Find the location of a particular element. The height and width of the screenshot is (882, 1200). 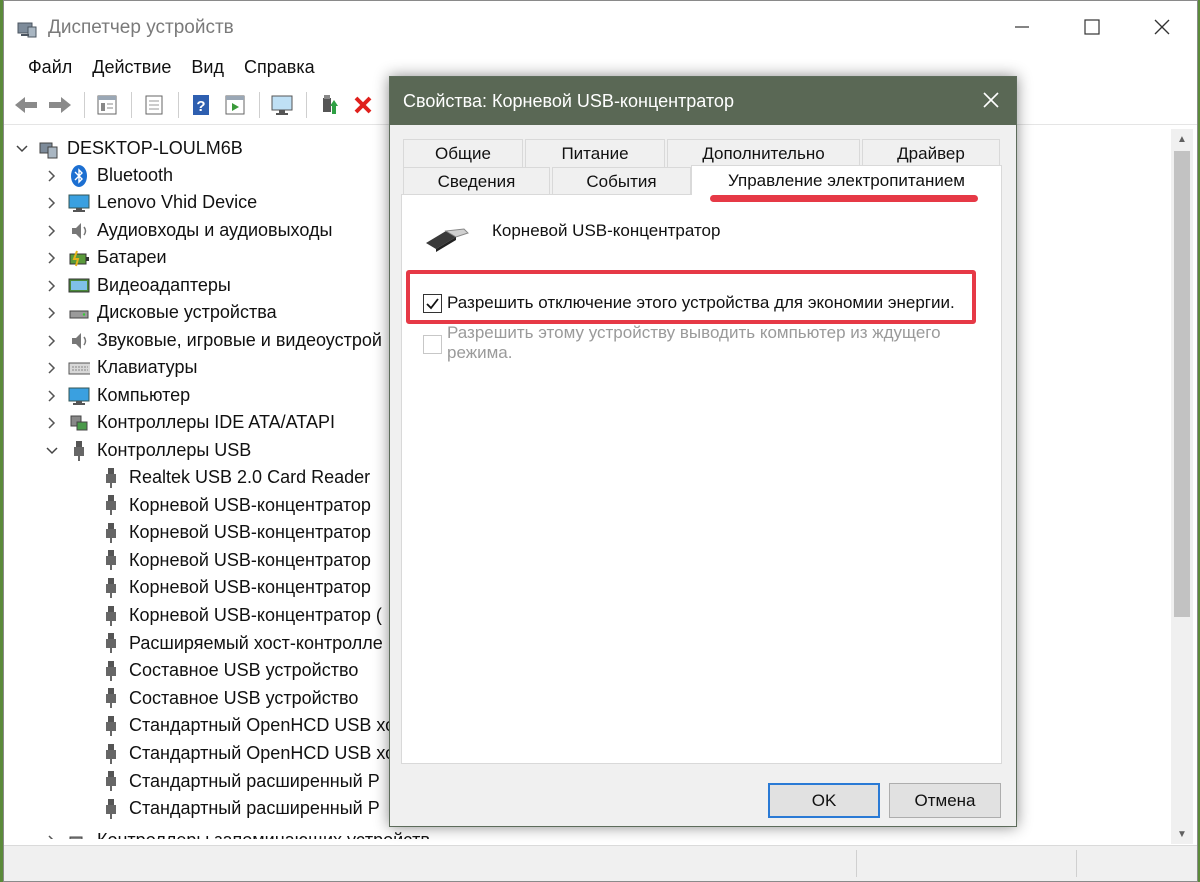

usb-plug-icon is located at coordinates (447, 240).